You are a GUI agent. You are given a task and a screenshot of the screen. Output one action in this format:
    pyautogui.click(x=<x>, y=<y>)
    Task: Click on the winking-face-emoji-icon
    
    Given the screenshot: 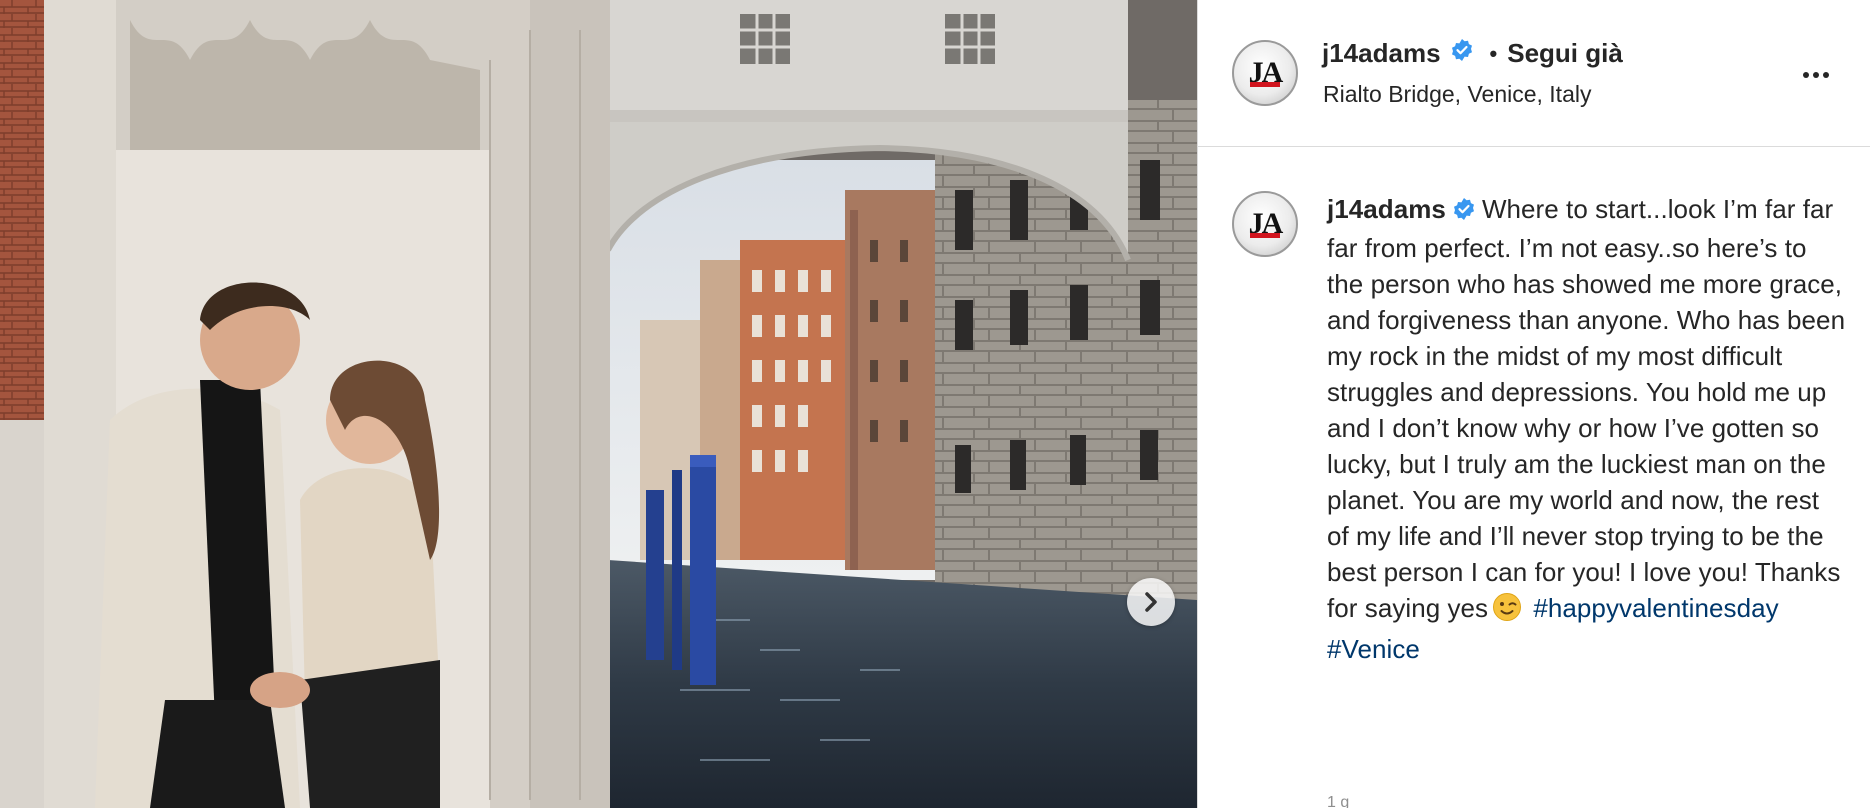 What is the action you would take?
    pyautogui.click(x=1507, y=611)
    